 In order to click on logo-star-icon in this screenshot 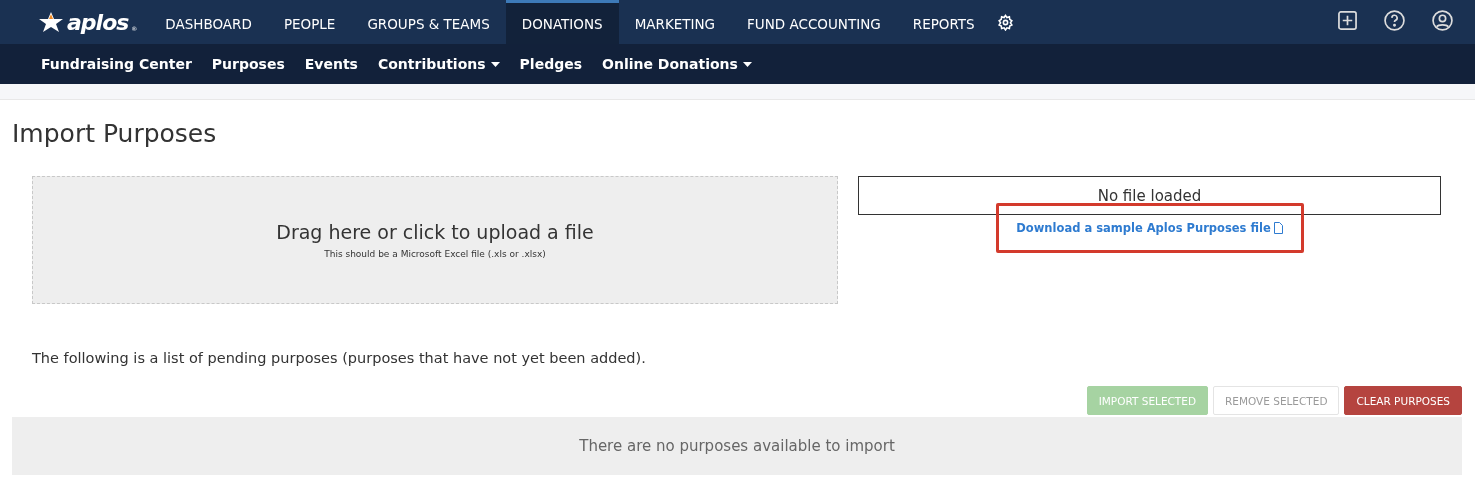, I will do `click(51, 22)`.